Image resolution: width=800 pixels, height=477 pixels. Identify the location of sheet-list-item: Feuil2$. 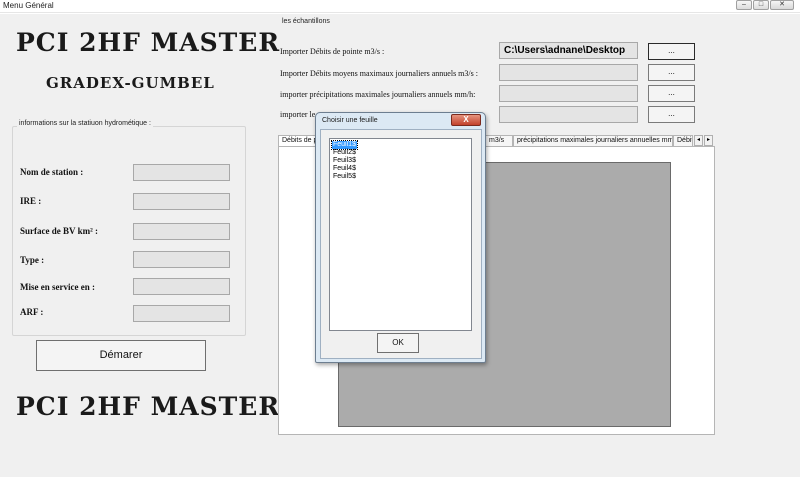
(344, 153).